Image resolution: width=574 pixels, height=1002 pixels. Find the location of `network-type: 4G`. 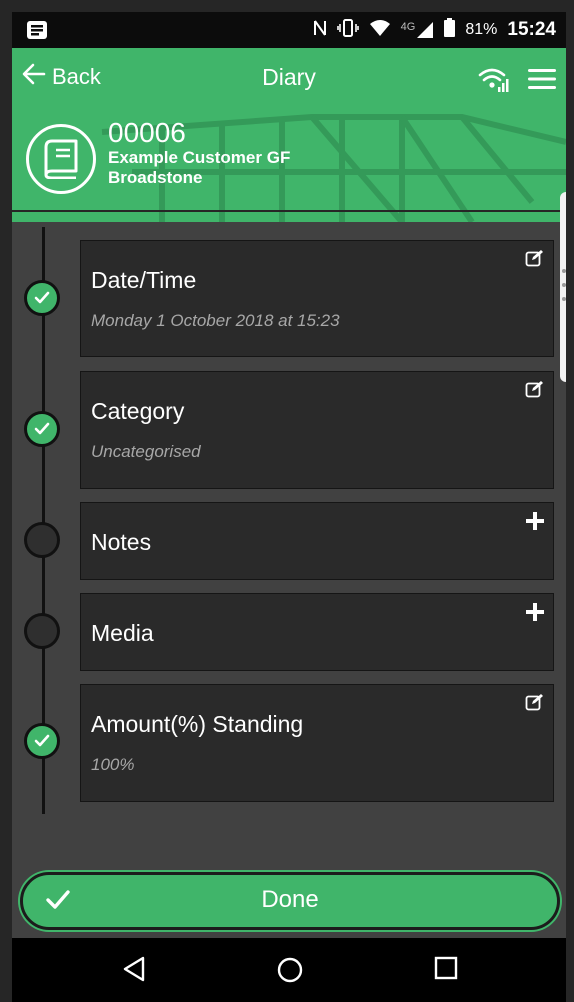

network-type: 4G is located at coordinates (408, 27).